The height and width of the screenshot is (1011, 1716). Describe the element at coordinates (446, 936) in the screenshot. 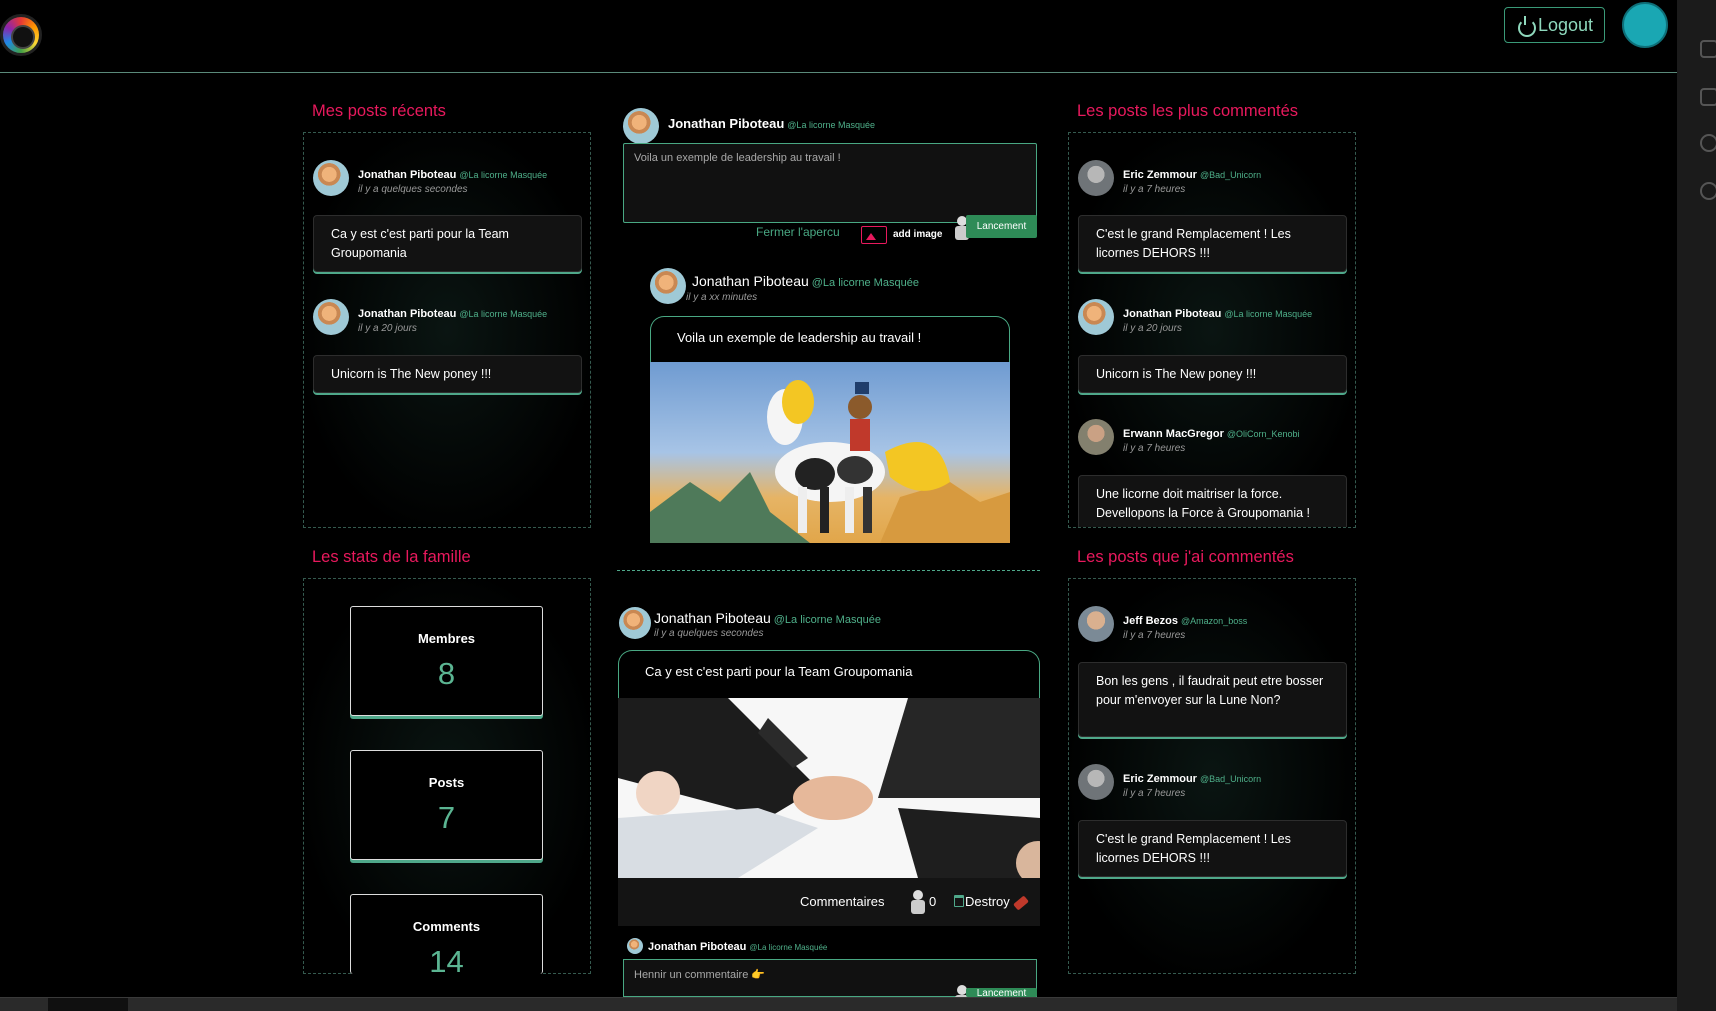

I see `stat-card-comments: Comments 14` at that location.